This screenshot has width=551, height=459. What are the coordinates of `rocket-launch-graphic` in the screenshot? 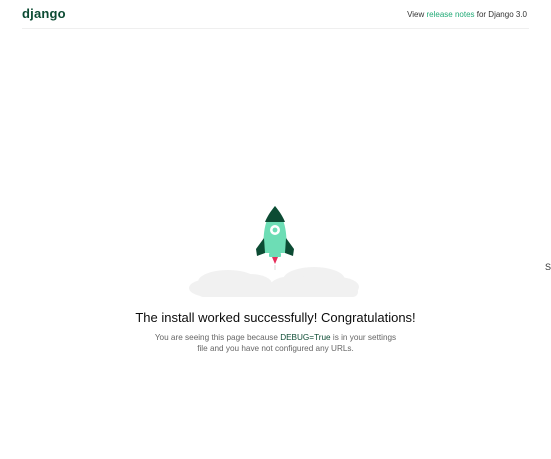 It's located at (274, 251).